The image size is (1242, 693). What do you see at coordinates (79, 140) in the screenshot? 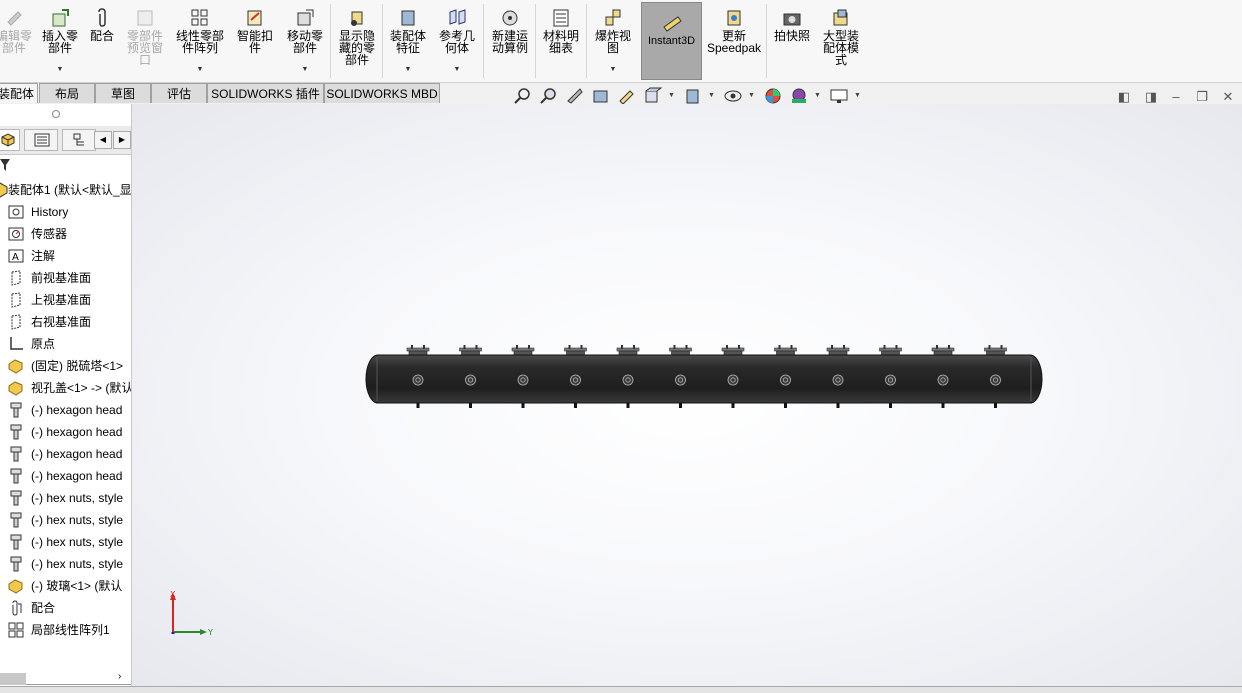
I see `tab-configuration-manager` at bounding box center [79, 140].